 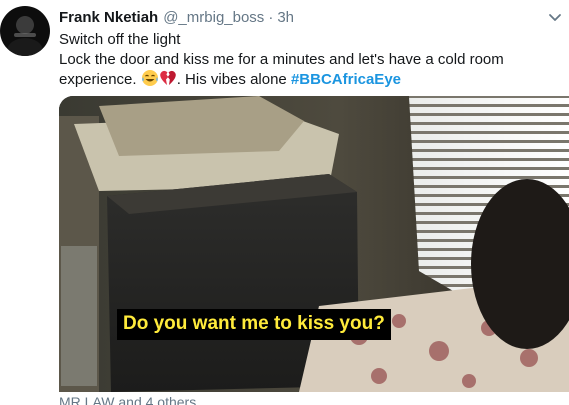 What do you see at coordinates (254, 324) in the screenshot?
I see `video-subtitle: Do you want me to kiss you?` at bounding box center [254, 324].